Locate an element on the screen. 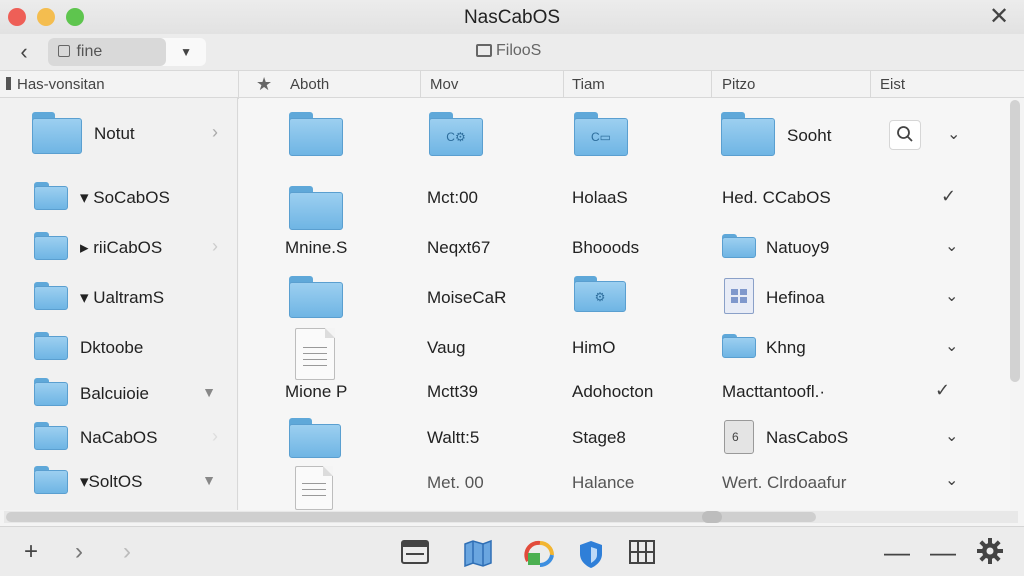 The height and width of the screenshot is (576, 1024). sidebar-item: ▸ riiCabOS › is located at coordinates (119, 248).